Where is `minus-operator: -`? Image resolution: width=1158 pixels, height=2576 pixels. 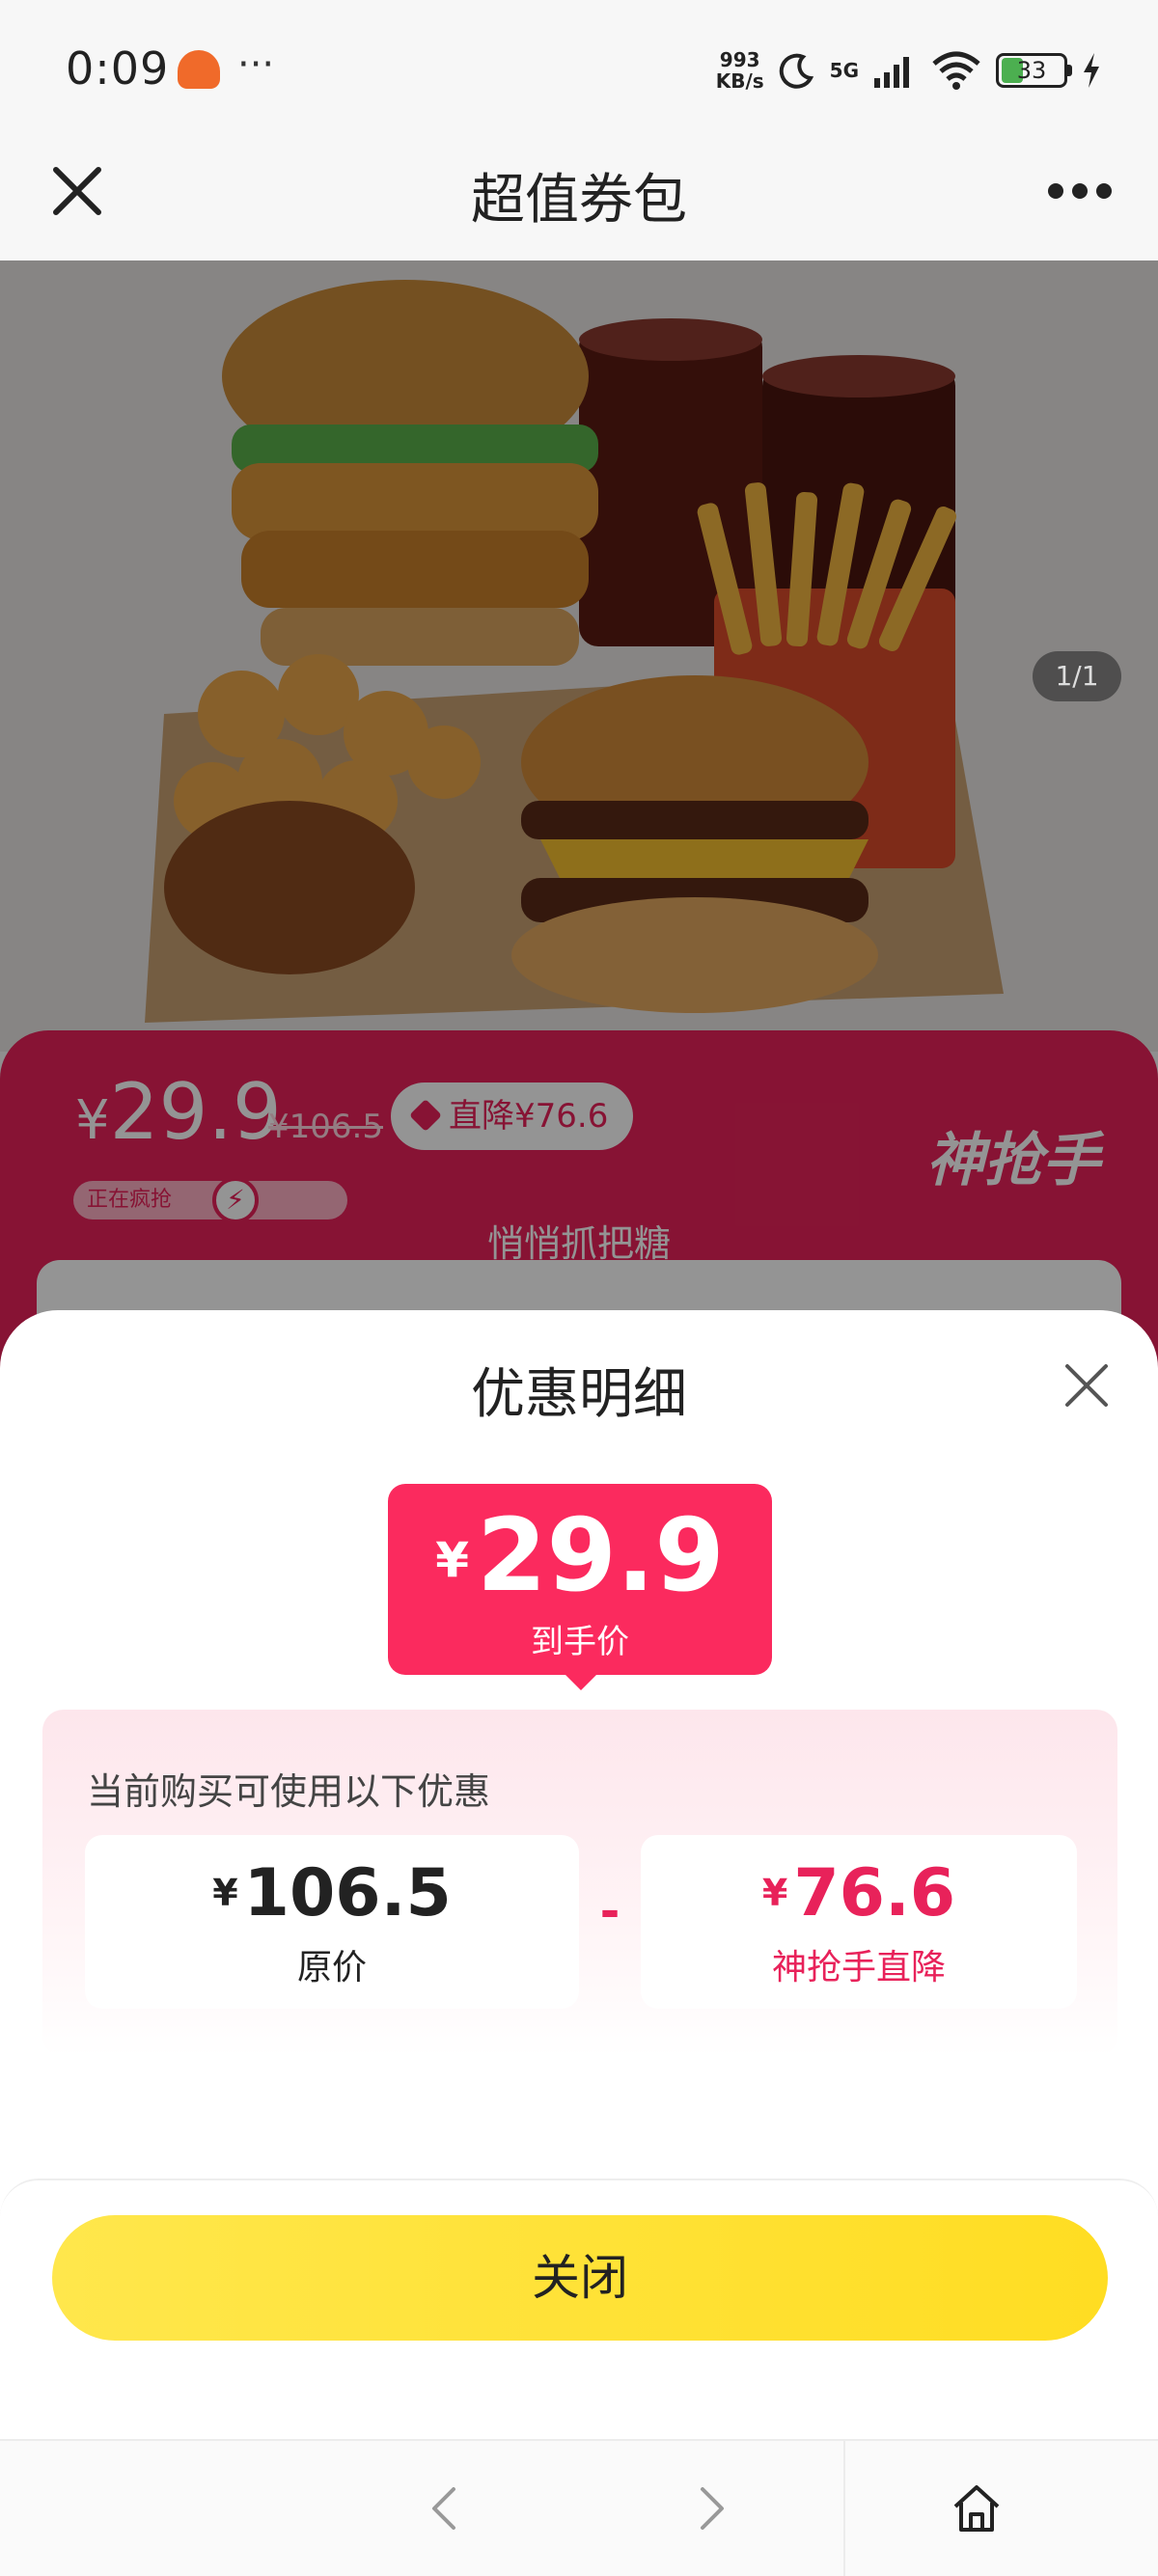
minus-operator: - is located at coordinates (609, 1911).